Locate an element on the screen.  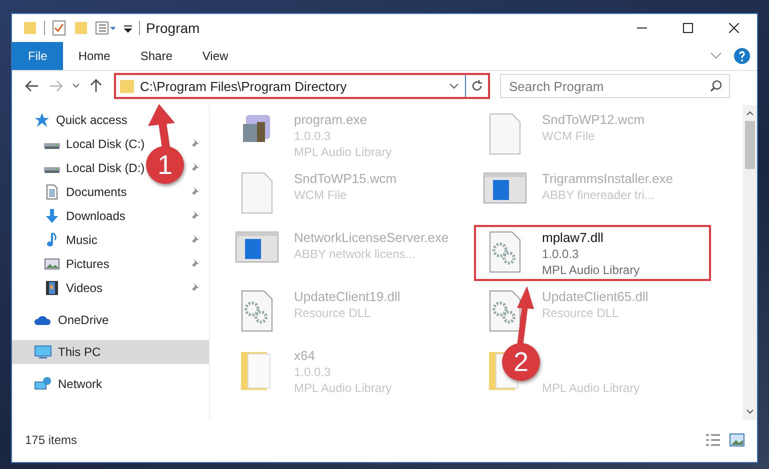
download-icon is located at coordinates (52, 216).